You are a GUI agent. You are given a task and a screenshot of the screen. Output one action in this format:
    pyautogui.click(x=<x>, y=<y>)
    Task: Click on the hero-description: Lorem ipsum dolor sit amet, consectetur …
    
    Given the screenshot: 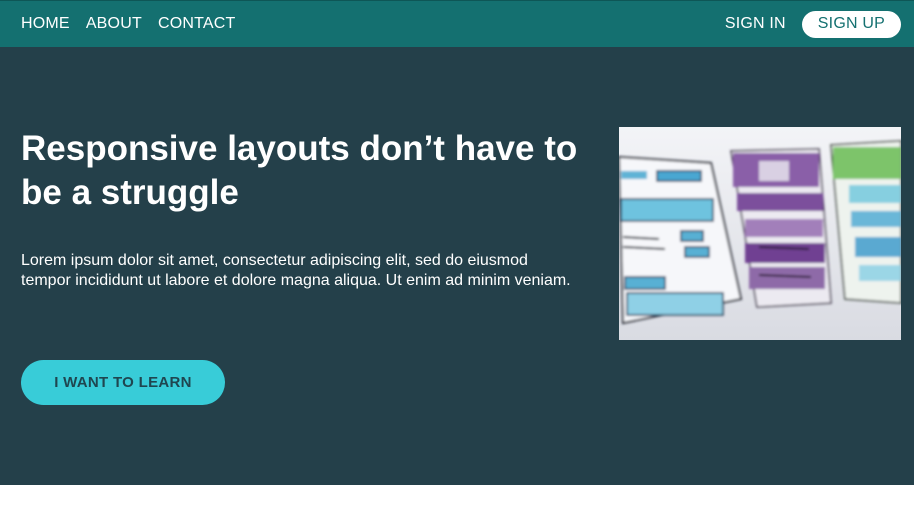 What is the action you would take?
    pyautogui.click(x=296, y=270)
    